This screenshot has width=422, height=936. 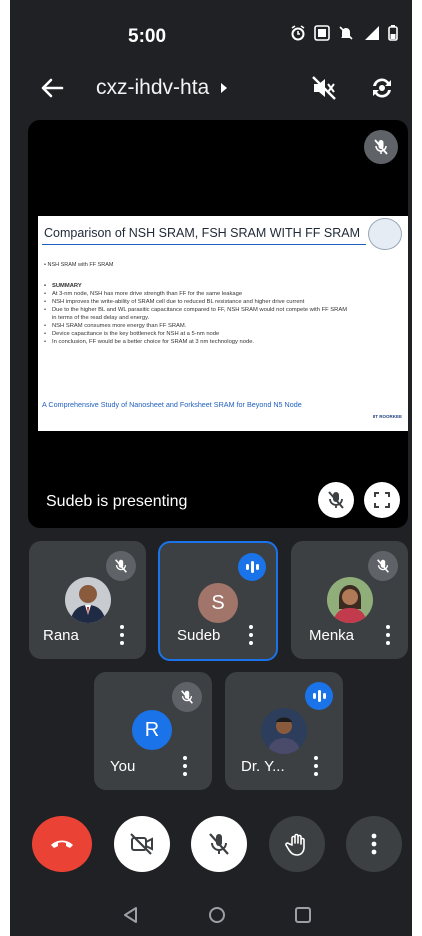 I want to click on flip-camera-icon, so click(x=382, y=88).